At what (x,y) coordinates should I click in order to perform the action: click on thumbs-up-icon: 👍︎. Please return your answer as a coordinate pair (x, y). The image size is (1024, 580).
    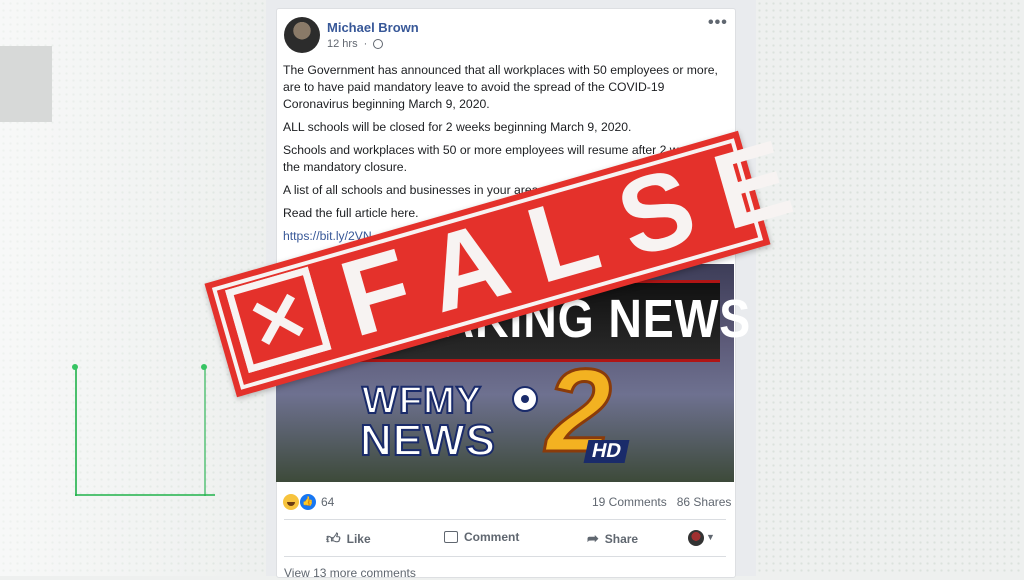
    Looking at the image, I should click on (333, 538).